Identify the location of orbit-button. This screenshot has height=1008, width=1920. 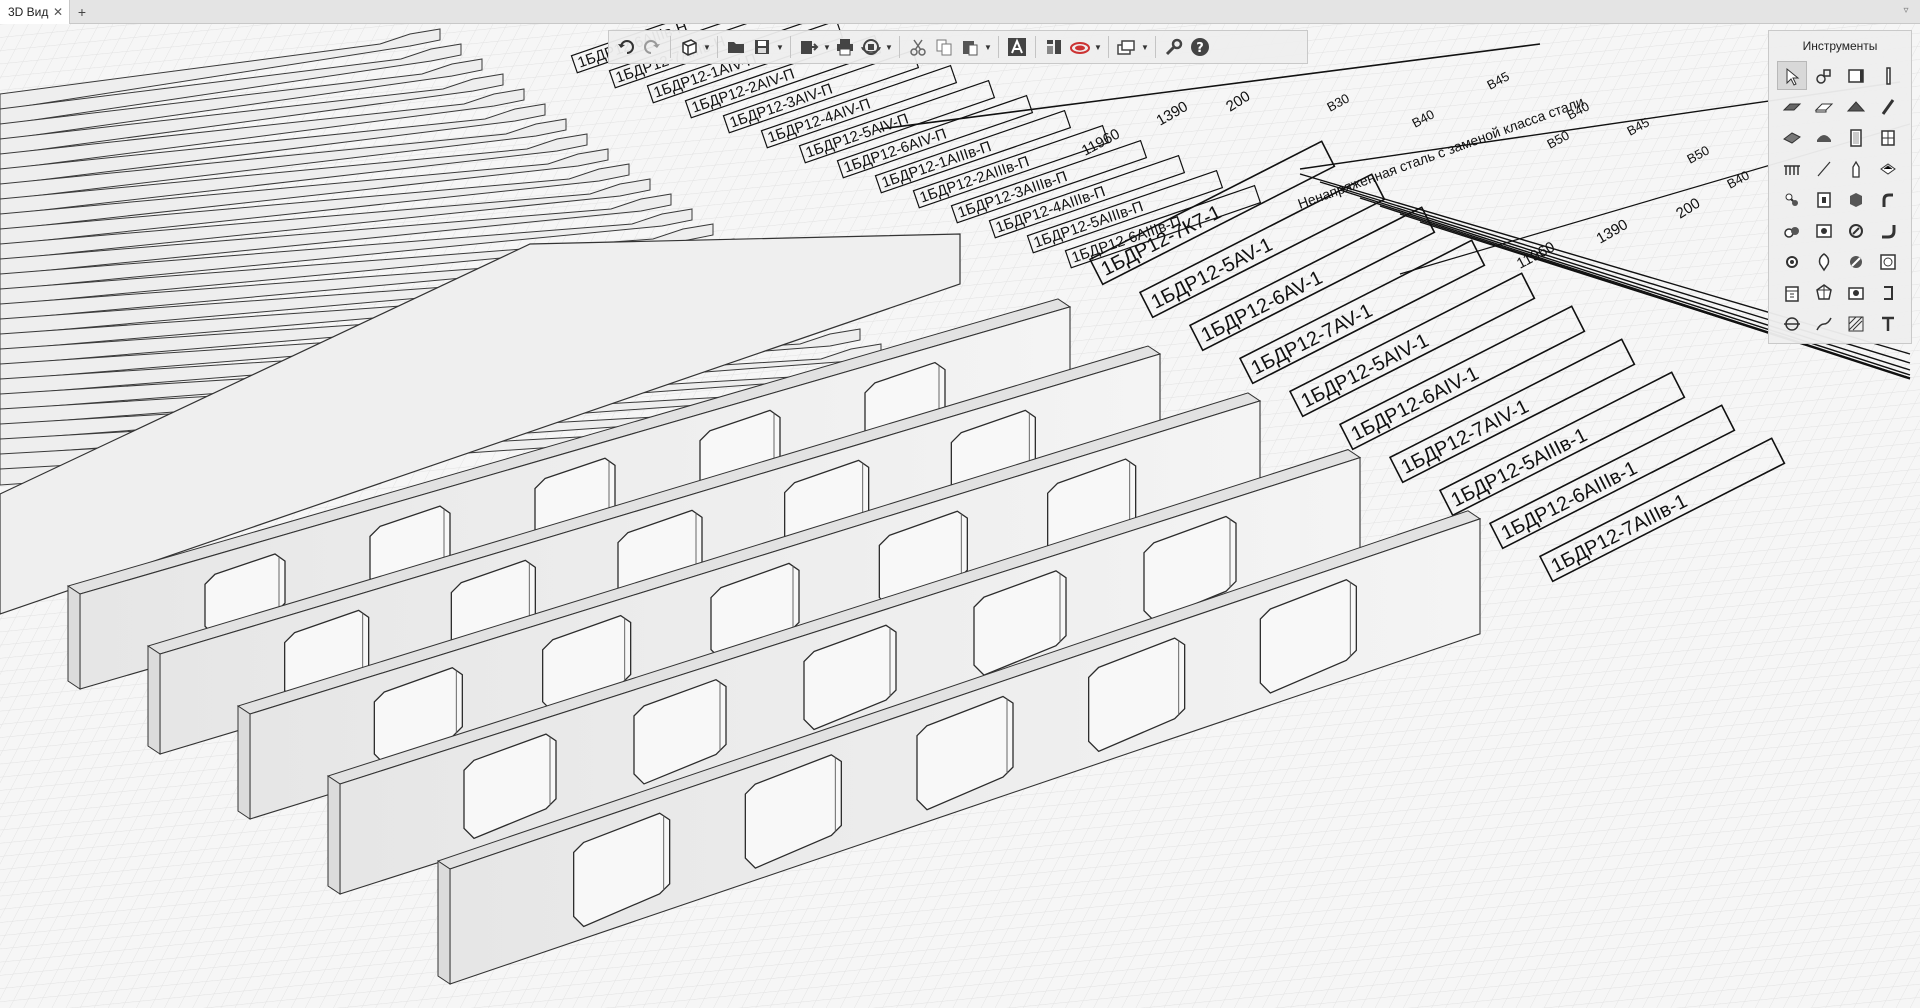
(871, 47).